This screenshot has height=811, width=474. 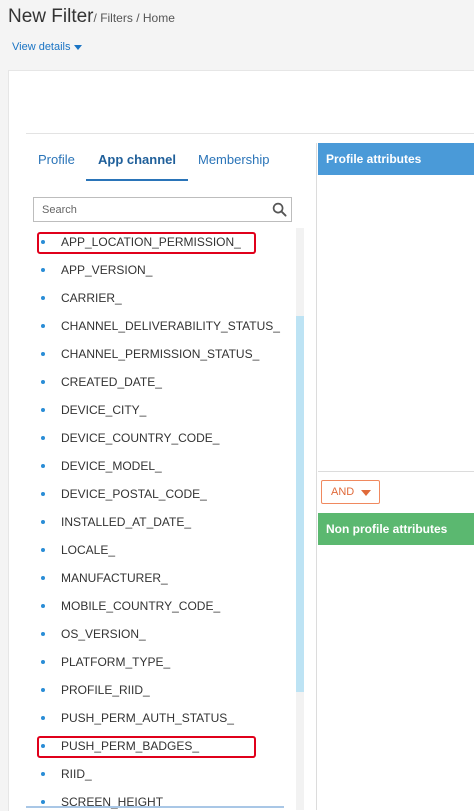 I want to click on list-item: CHANNEL_PERMISSION_STATUS_, so click(x=158, y=354).